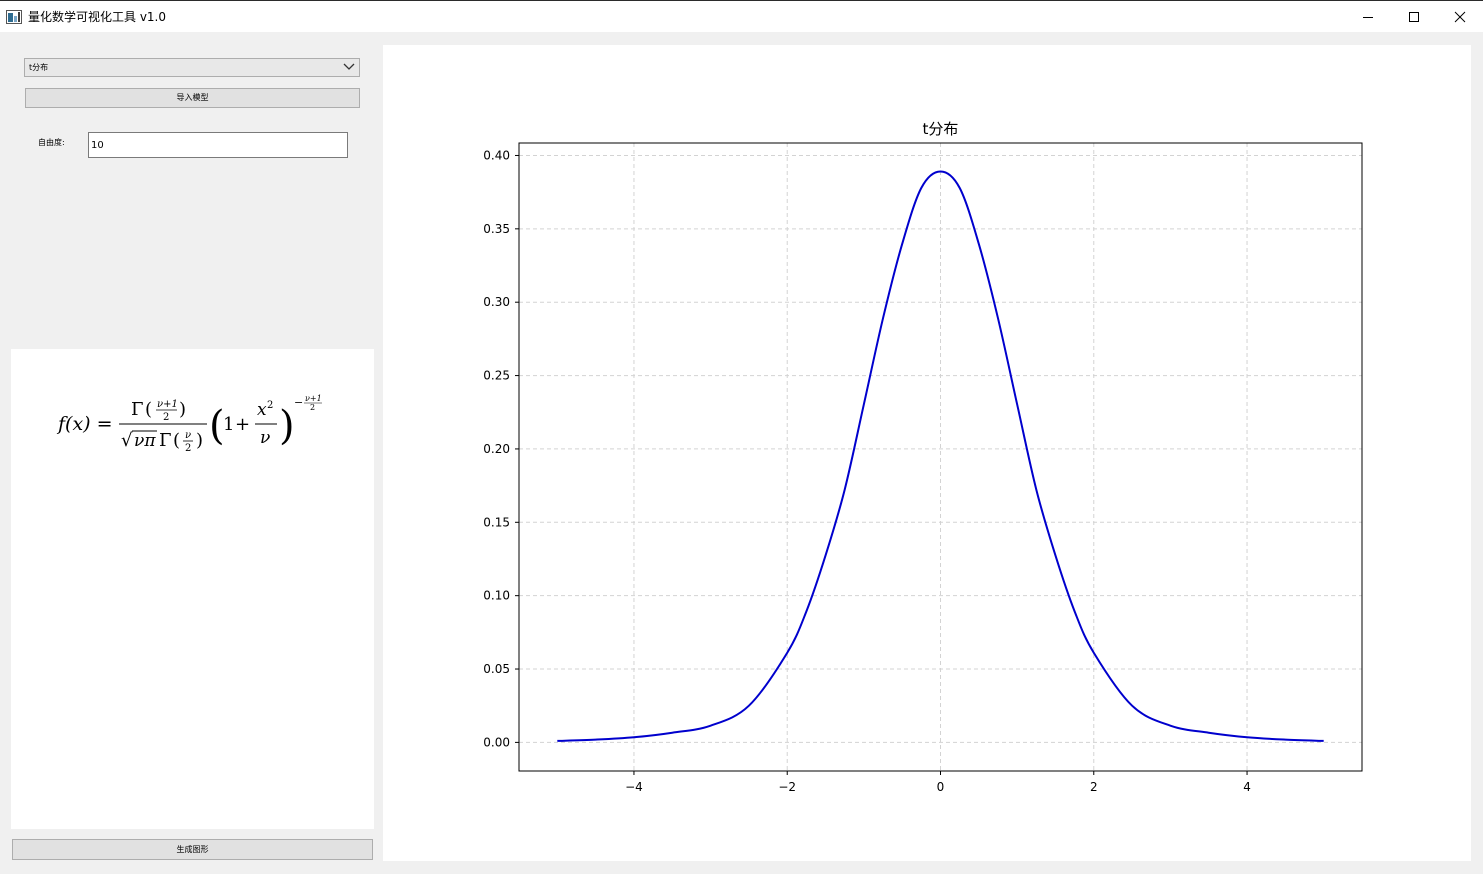 The width and height of the screenshot is (1483, 874). What do you see at coordinates (145, 441) in the screenshot?
I see `svg-text: νπ` at bounding box center [145, 441].